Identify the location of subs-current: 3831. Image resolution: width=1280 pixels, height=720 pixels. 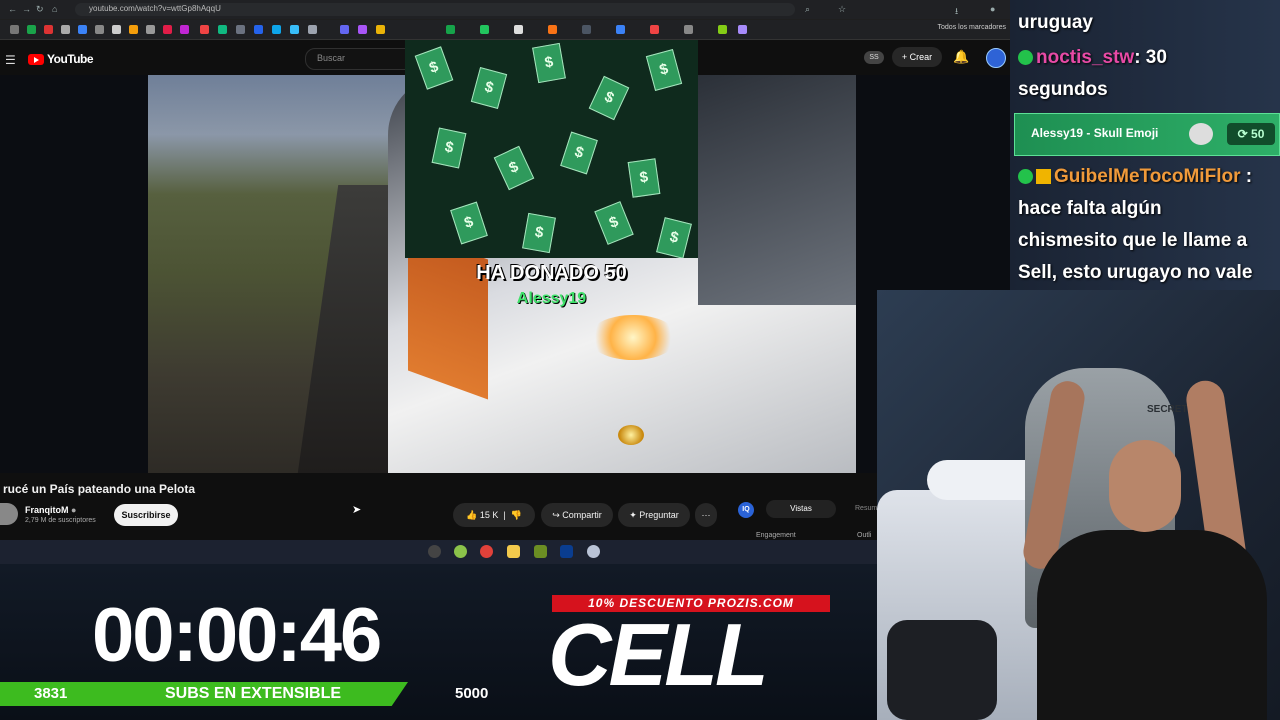
(51, 693).